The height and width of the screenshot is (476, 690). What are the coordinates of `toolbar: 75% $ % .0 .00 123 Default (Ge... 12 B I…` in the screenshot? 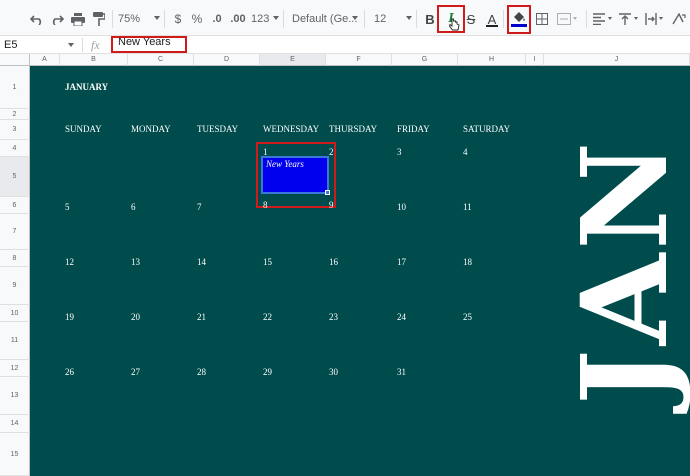 It's located at (345, 18).